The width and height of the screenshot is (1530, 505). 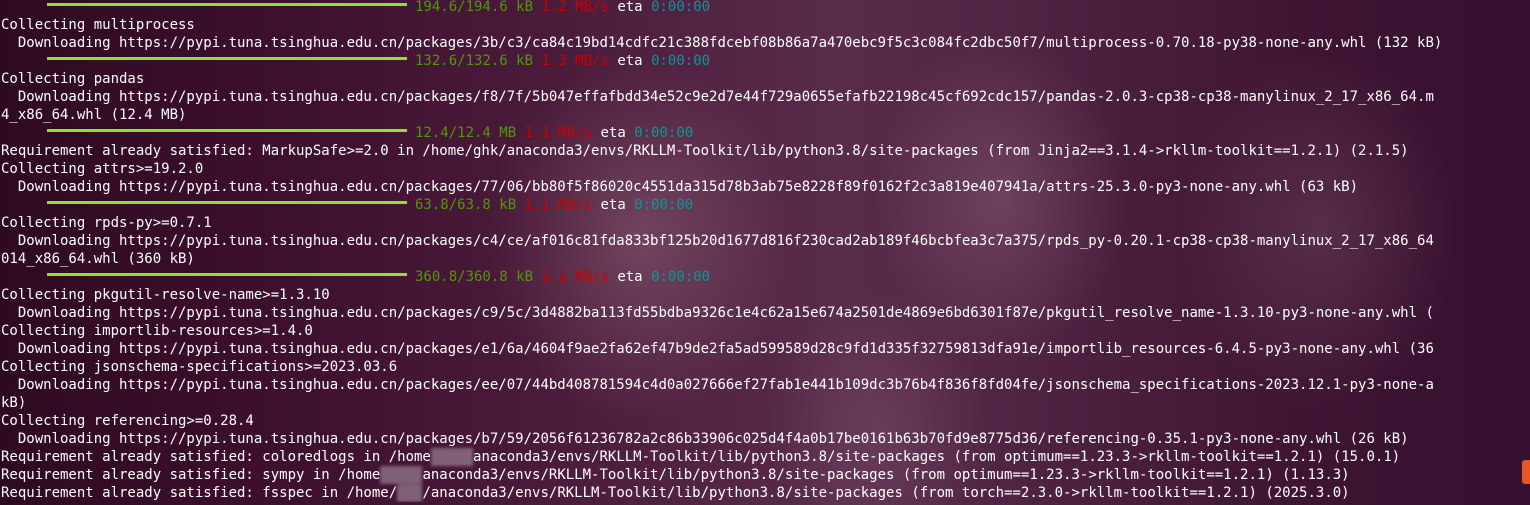 I want to click on dock-edge-icon, so click(x=1526, y=472).